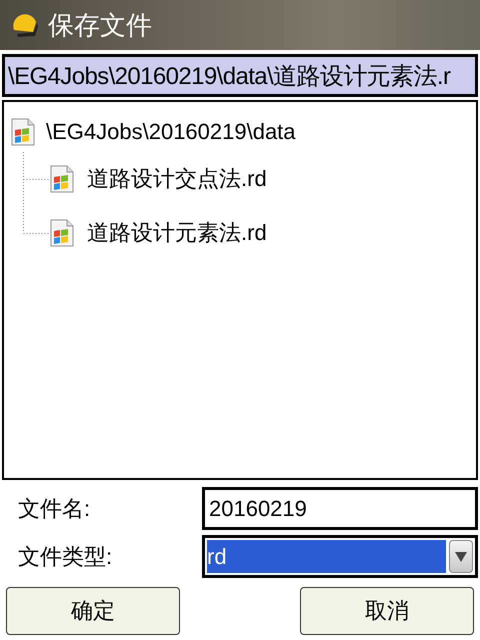 This screenshot has width=480, height=640. I want to click on field-label: 文件名:, so click(54, 508).